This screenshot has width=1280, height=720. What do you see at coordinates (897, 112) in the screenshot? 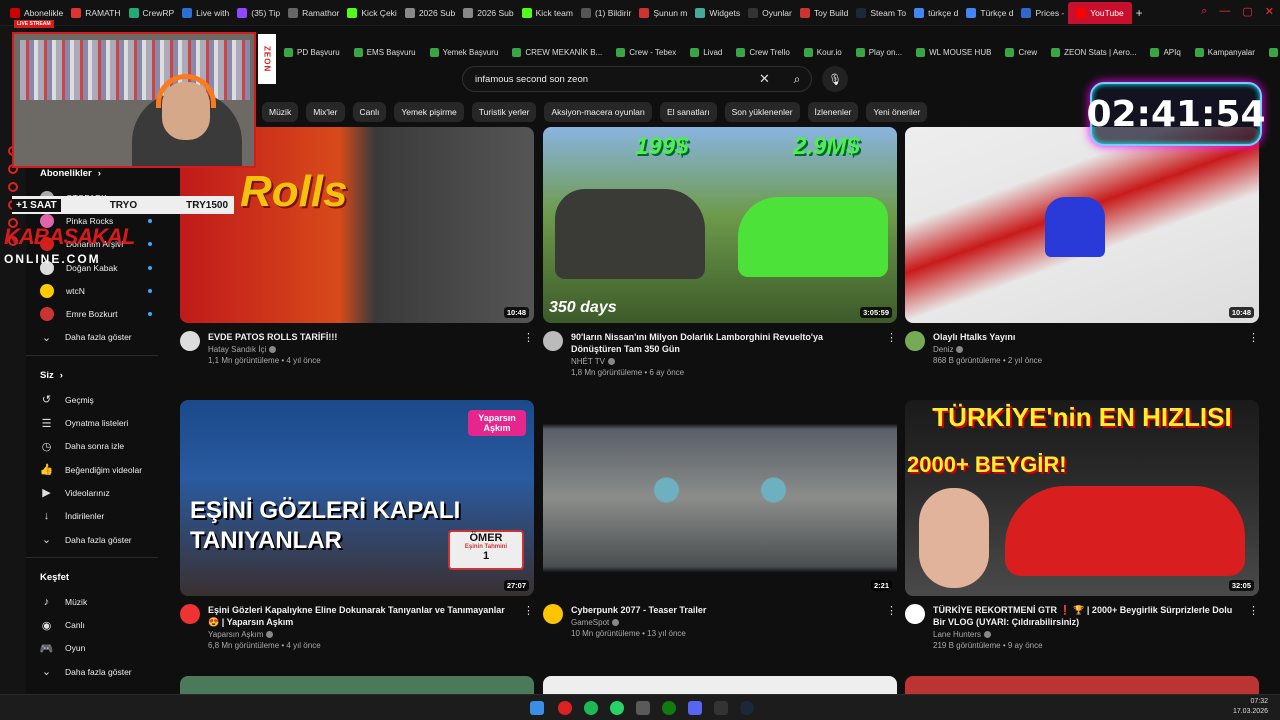
I see `filter-chip: Yeni öneriler` at bounding box center [897, 112].